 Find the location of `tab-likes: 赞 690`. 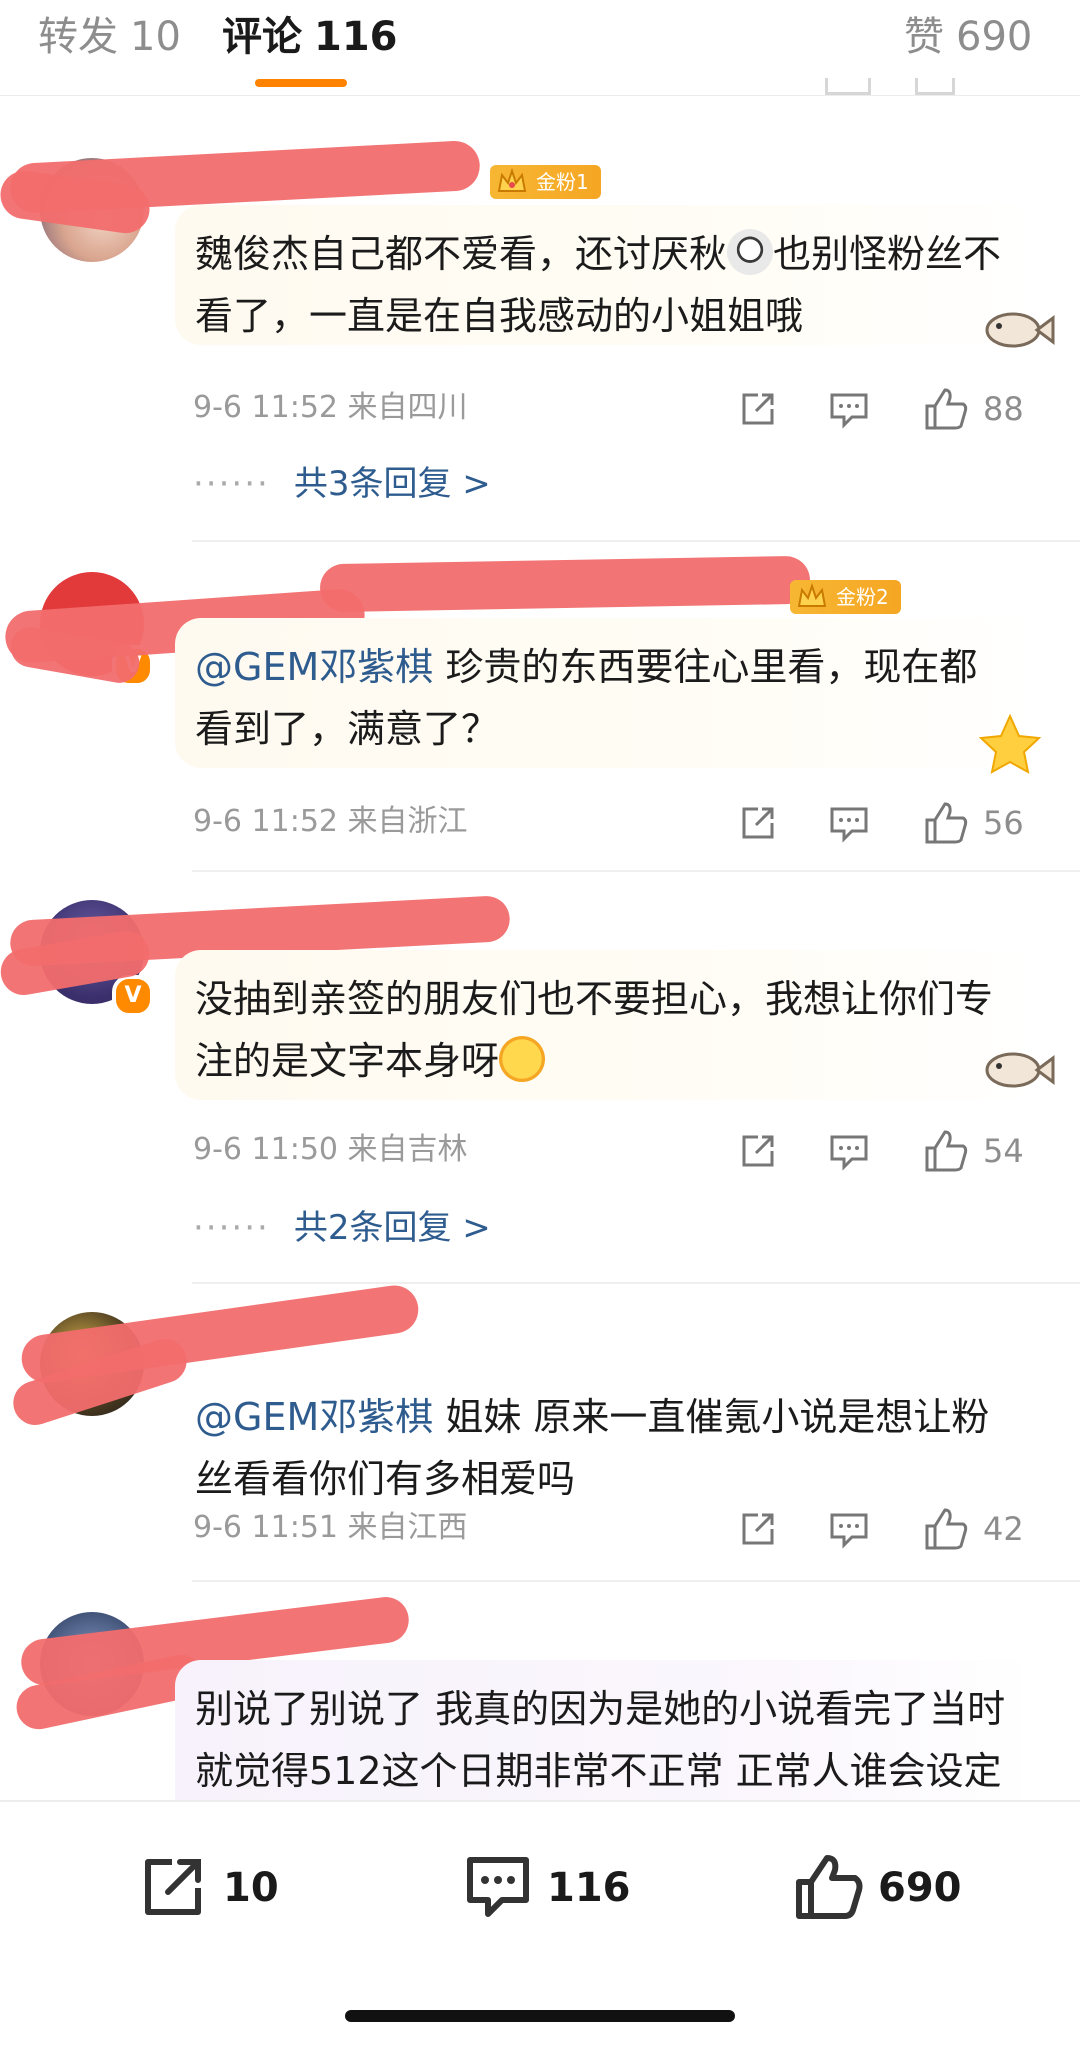

tab-likes: 赞 690 is located at coordinates (968, 37).